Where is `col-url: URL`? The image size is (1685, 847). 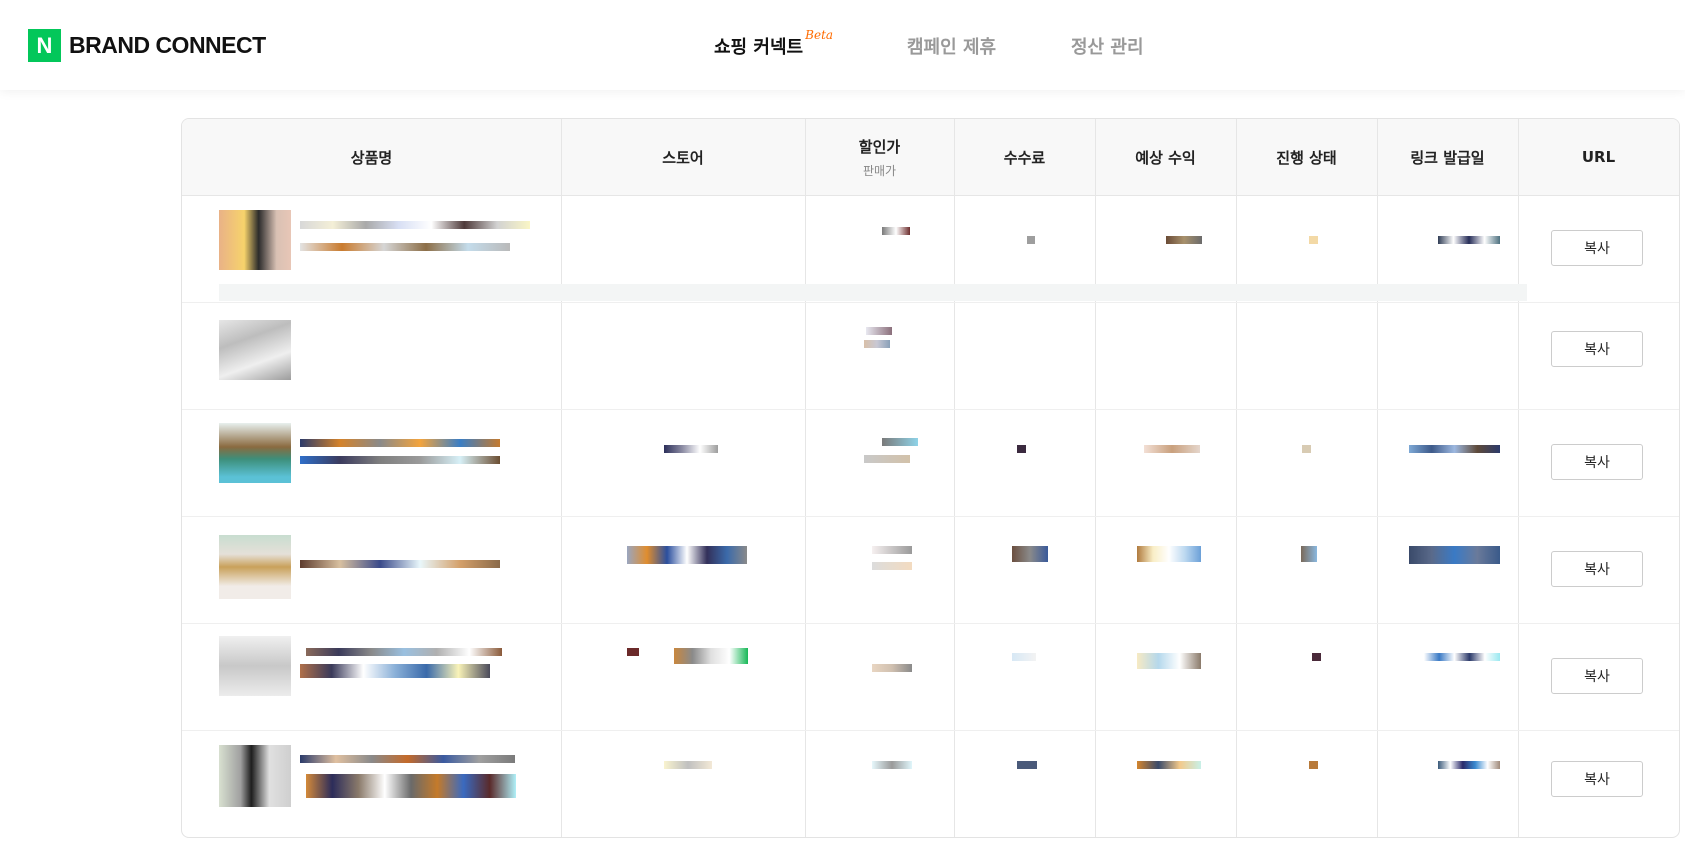
col-url: URL is located at coordinates (1598, 157).